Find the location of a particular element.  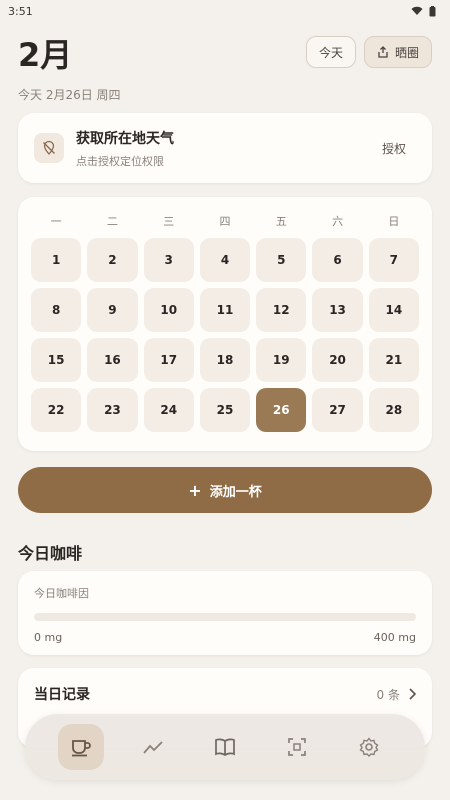

settings-icon is located at coordinates (369, 747).